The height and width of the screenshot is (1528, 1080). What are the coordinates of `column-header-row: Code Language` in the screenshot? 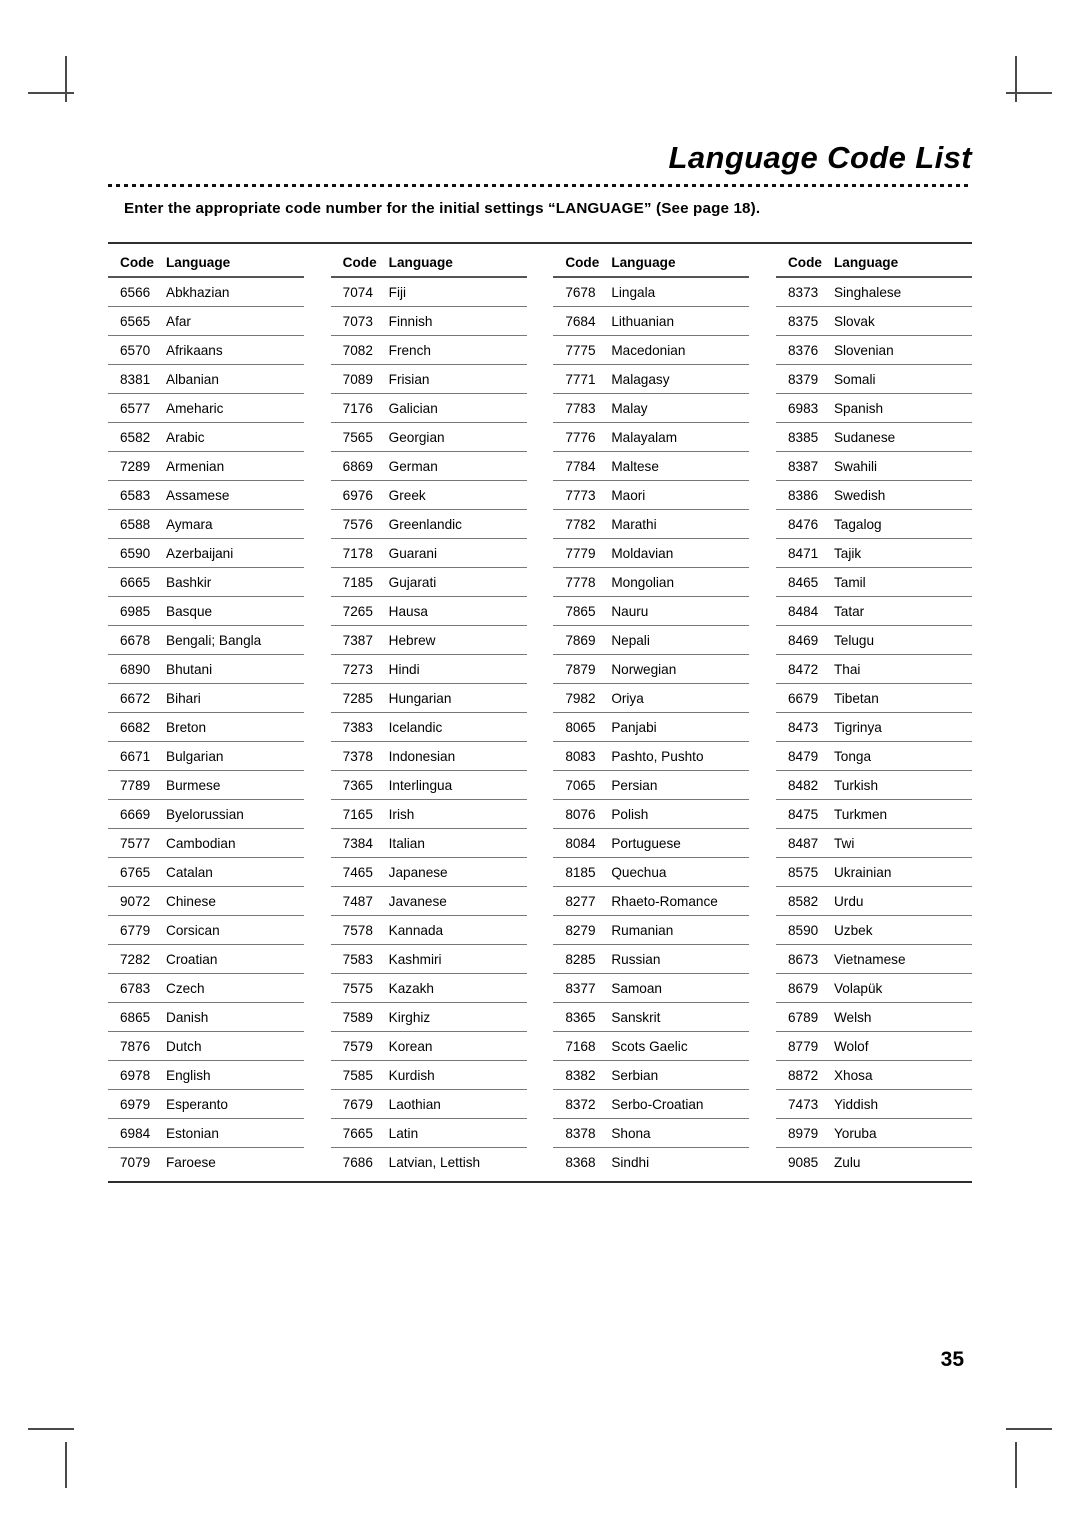 It's located at (428, 263).